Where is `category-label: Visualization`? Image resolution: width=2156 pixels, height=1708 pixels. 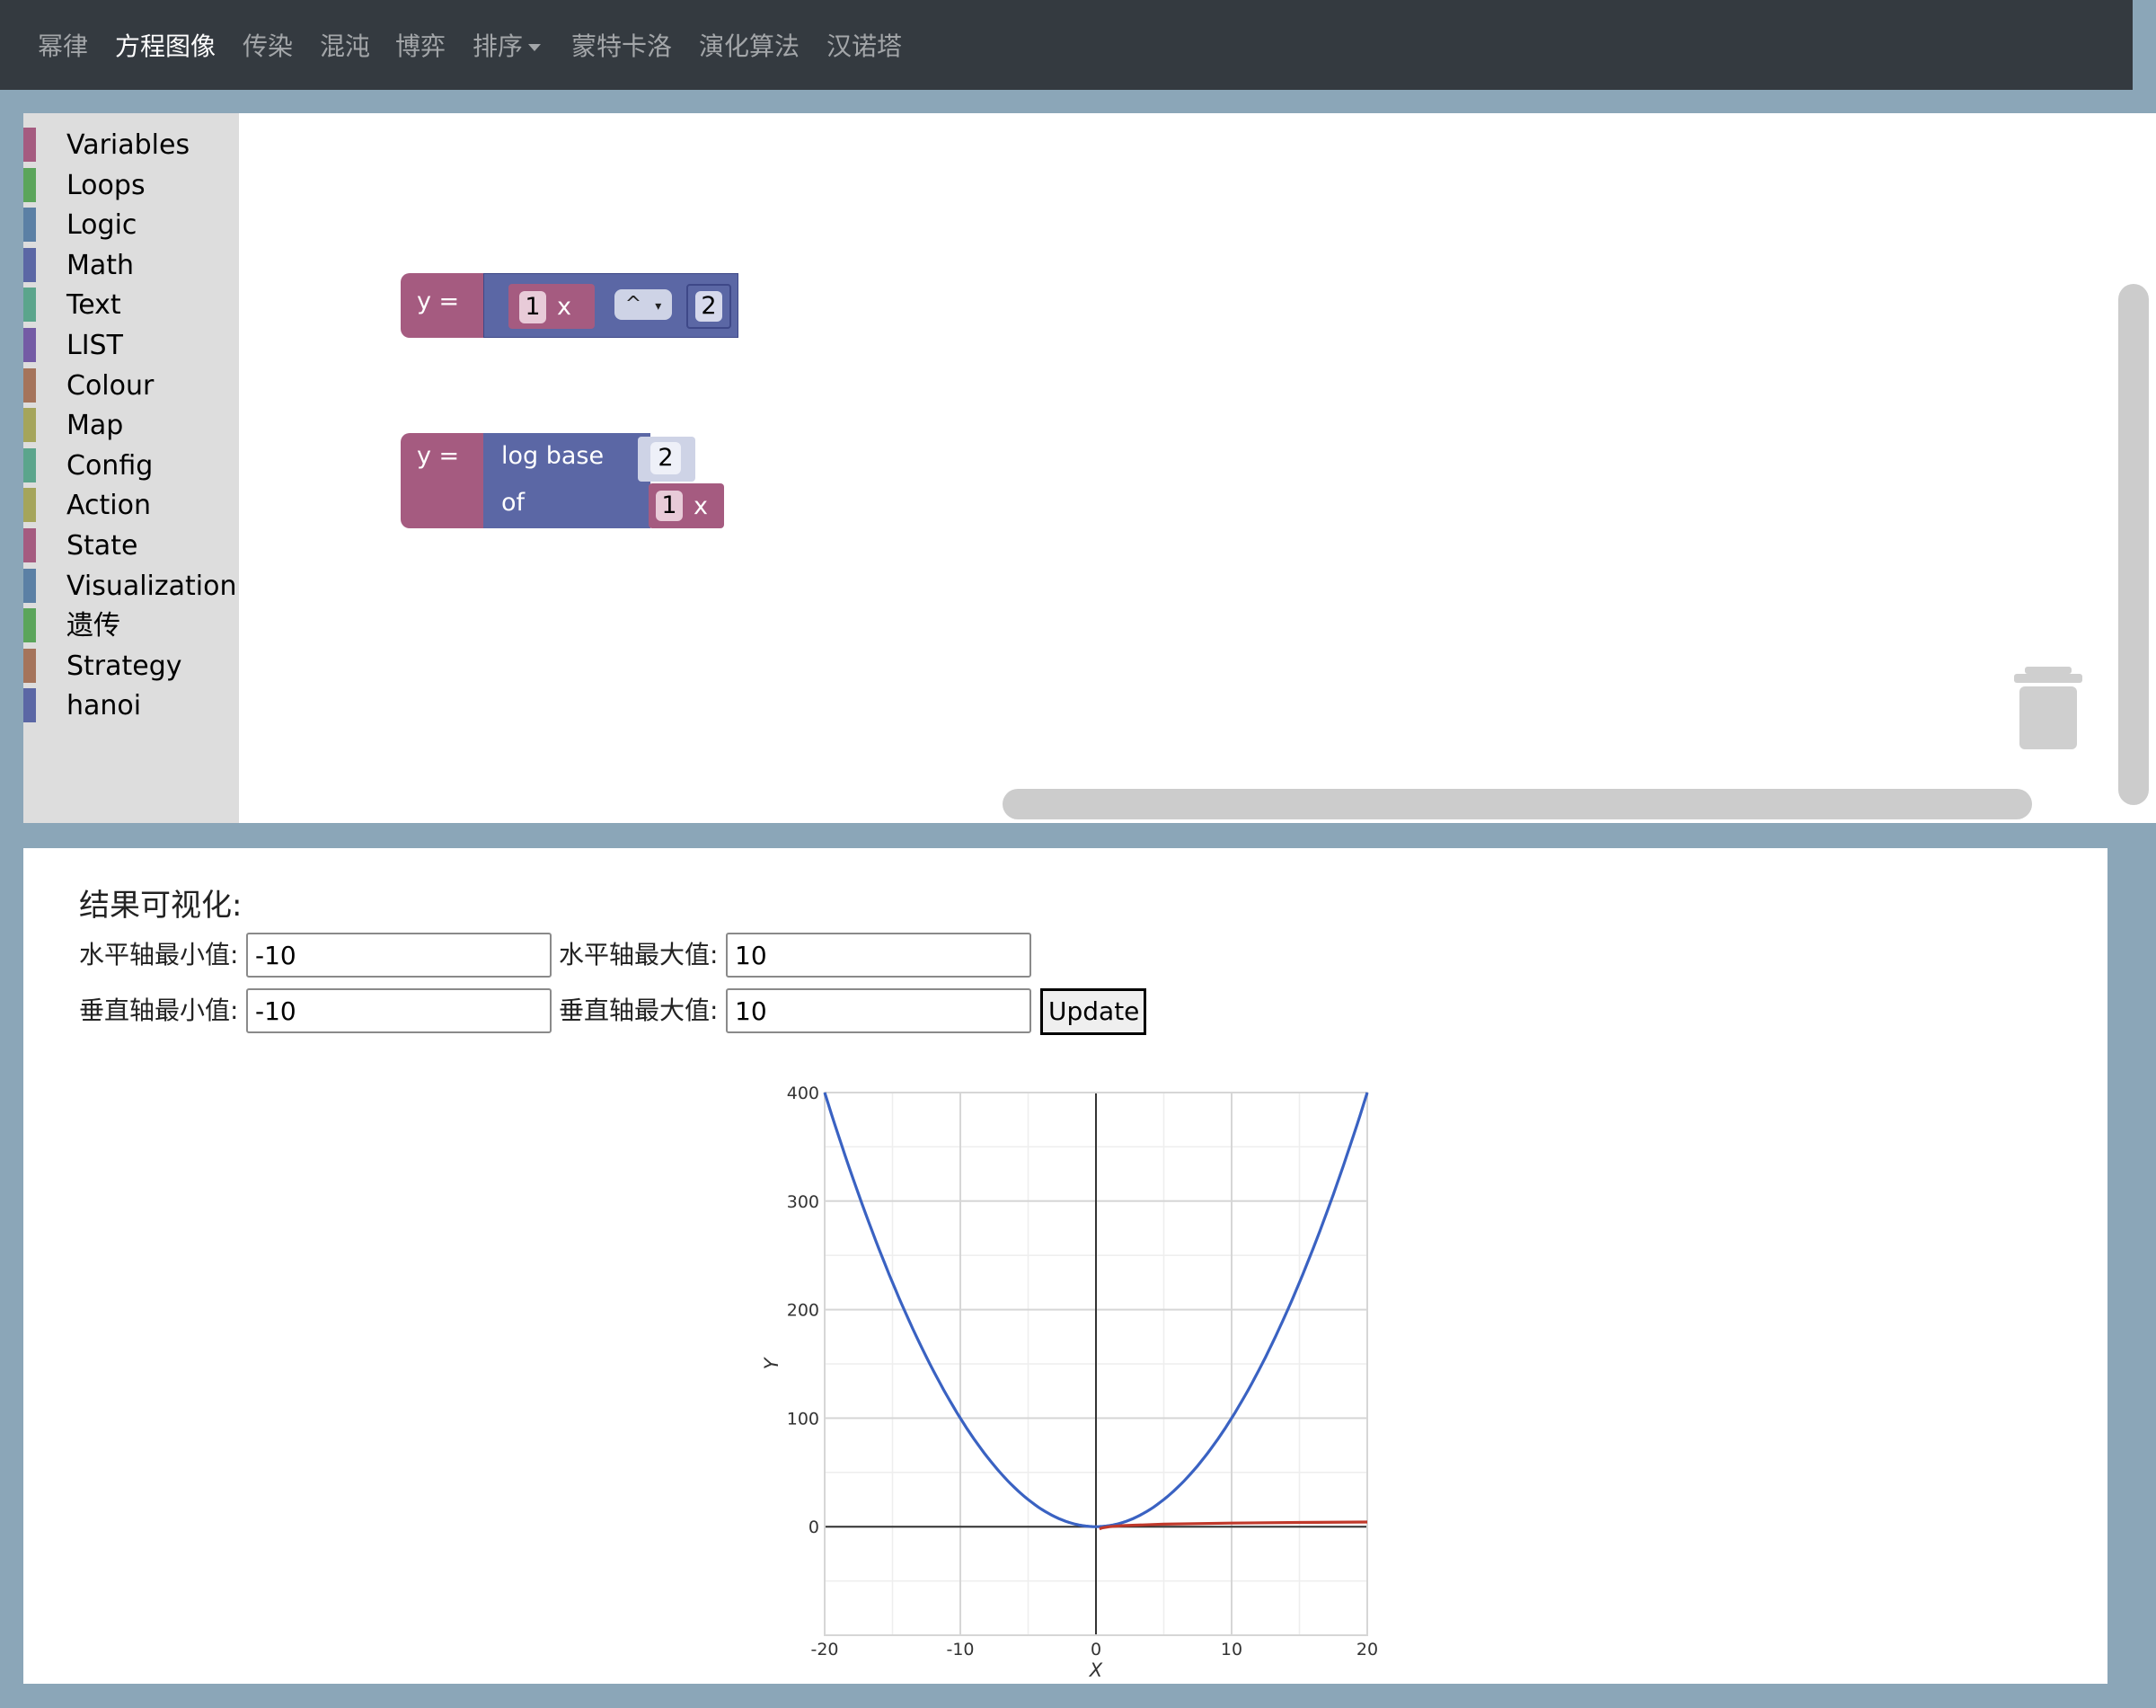 category-label: Visualization is located at coordinates (151, 586).